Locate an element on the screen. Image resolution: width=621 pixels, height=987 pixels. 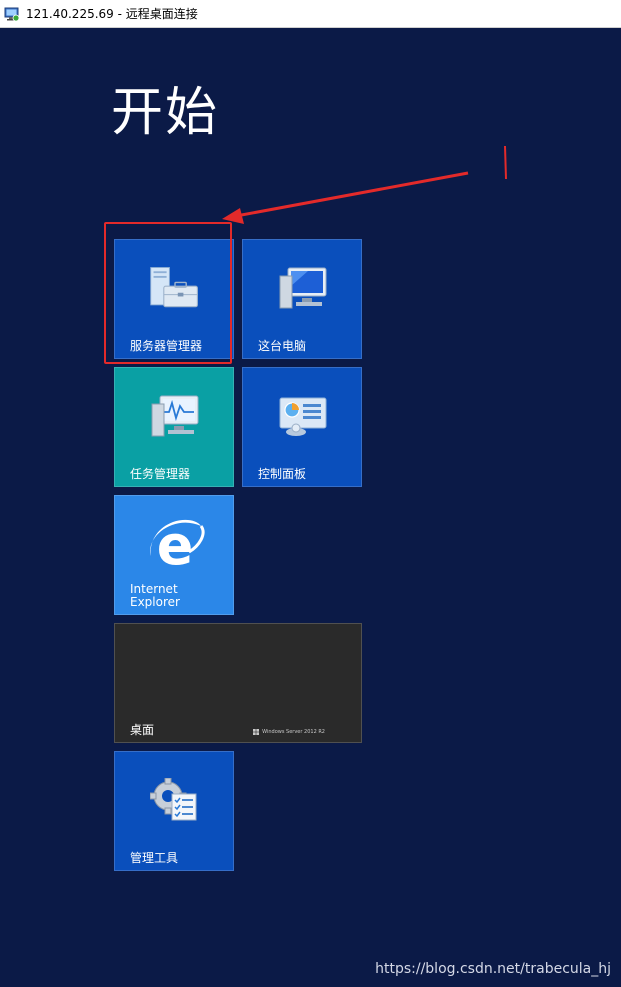
windows-server-brand: Windows Server 2012 R2 is located at coordinates (289, 732).